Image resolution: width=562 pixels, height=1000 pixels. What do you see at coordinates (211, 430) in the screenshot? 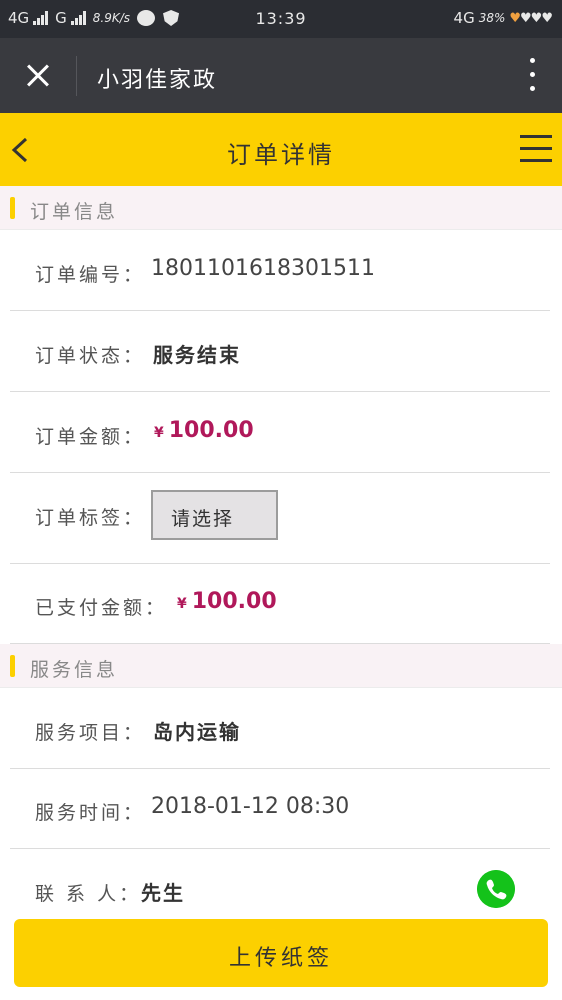
I see `order-amount-number: 100.00` at bounding box center [211, 430].